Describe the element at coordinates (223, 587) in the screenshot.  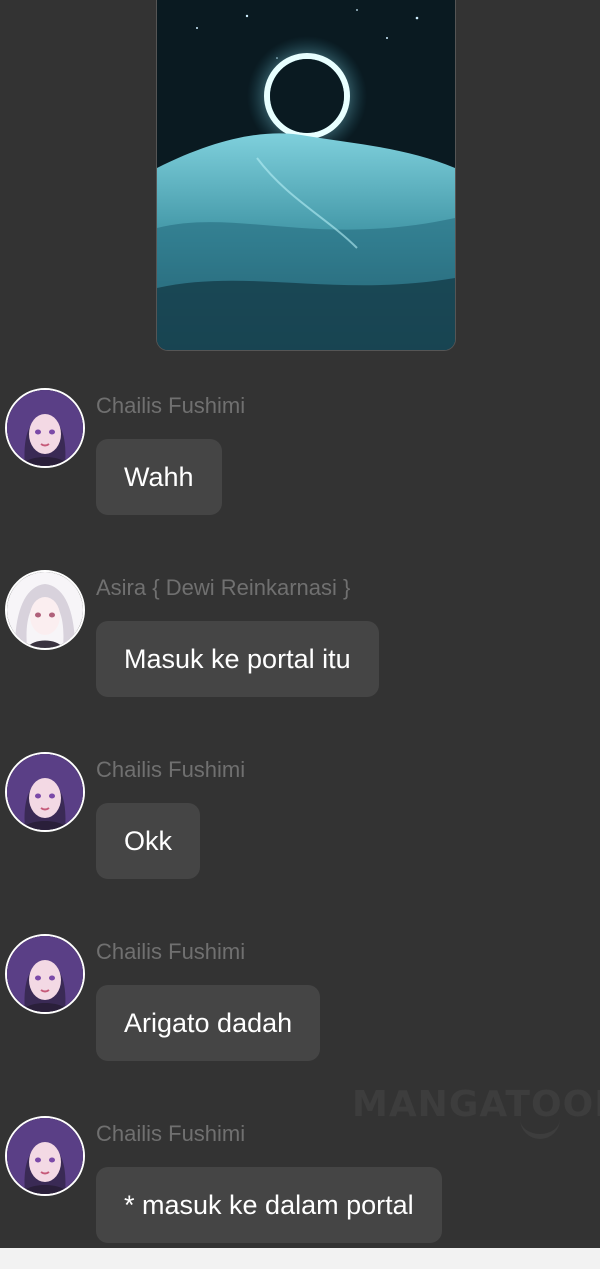
I see `sender-name: Asira { Dewi Reinkarnasi }` at that location.